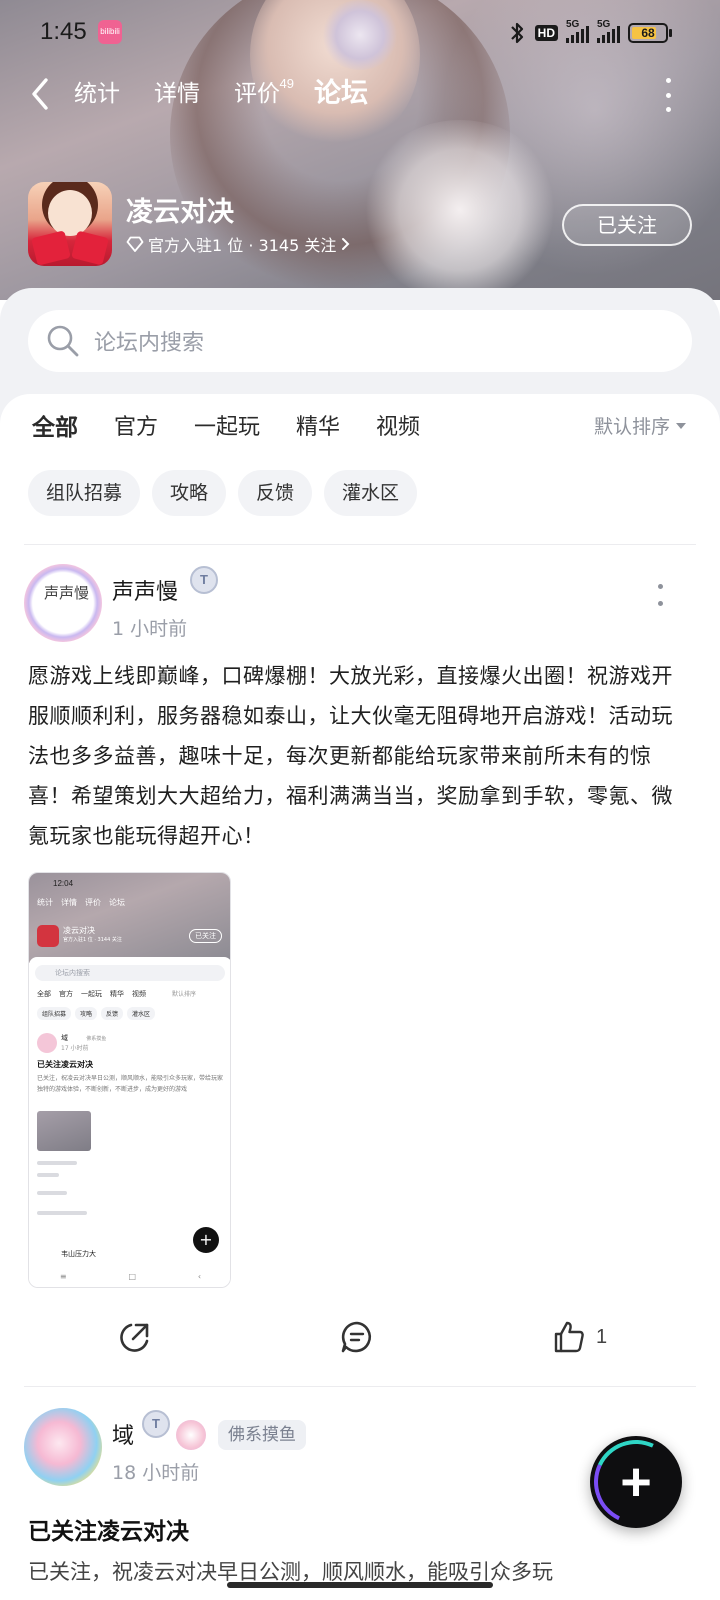 The width and height of the screenshot is (720, 1600). Describe the element at coordinates (92, 940) in the screenshot. I see `thumb-meta-text: 官方入驻1 位 · 3144 关注` at that location.